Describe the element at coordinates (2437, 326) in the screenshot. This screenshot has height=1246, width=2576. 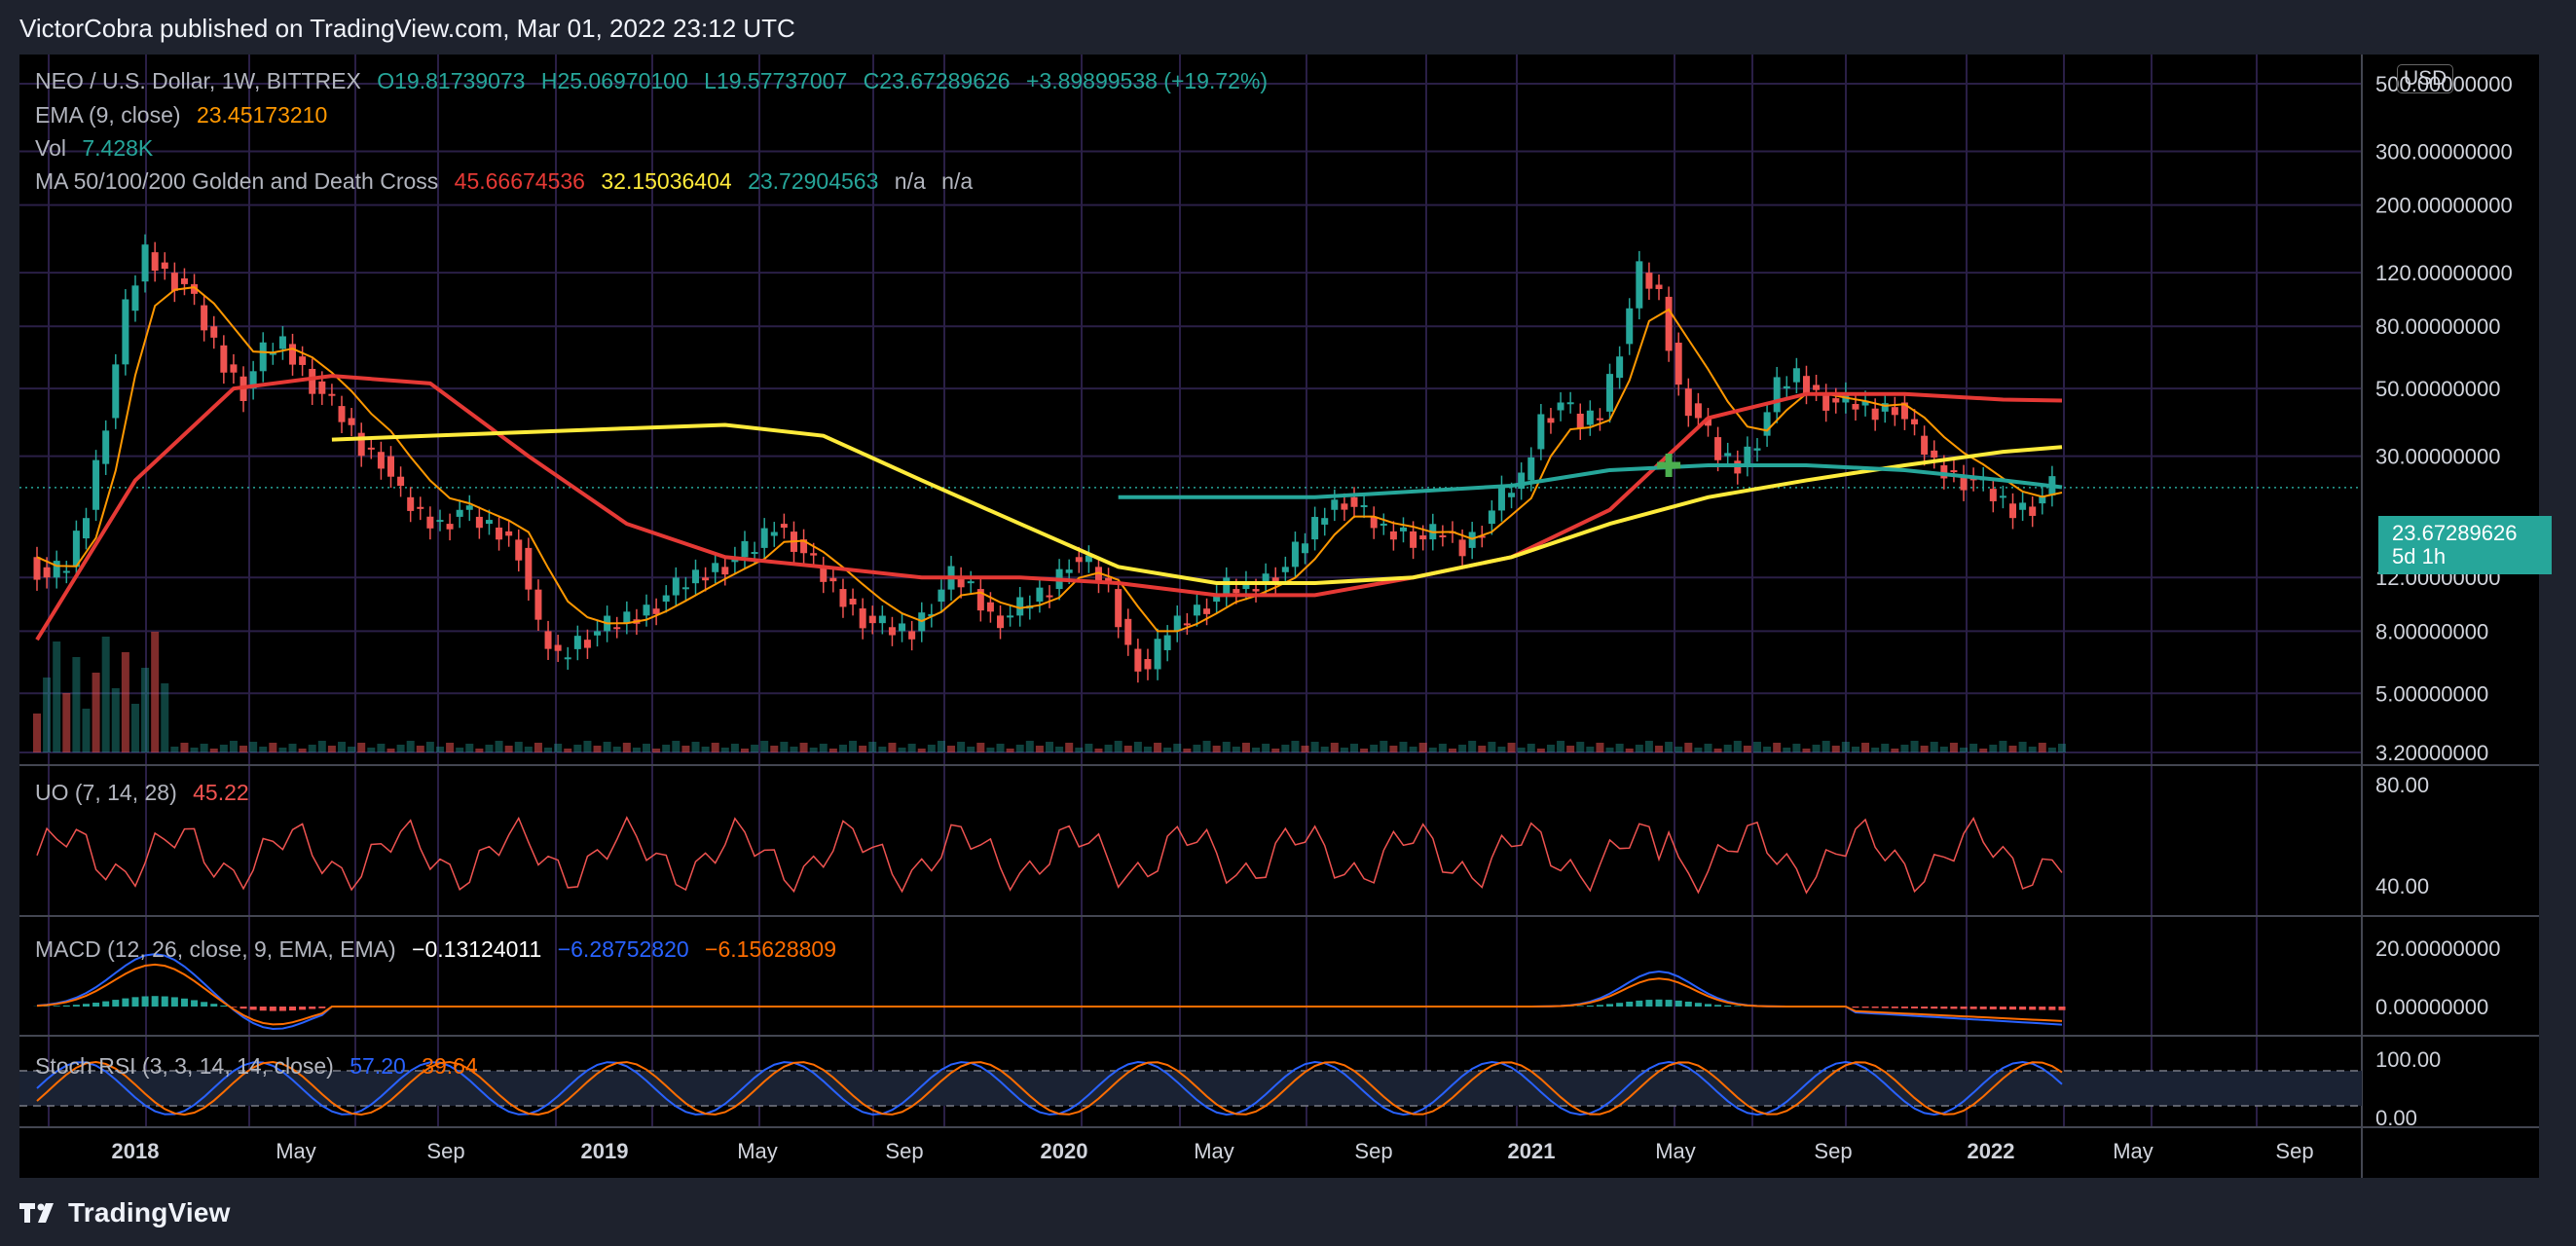
I see `price-tick-label: 80.00000000` at that location.